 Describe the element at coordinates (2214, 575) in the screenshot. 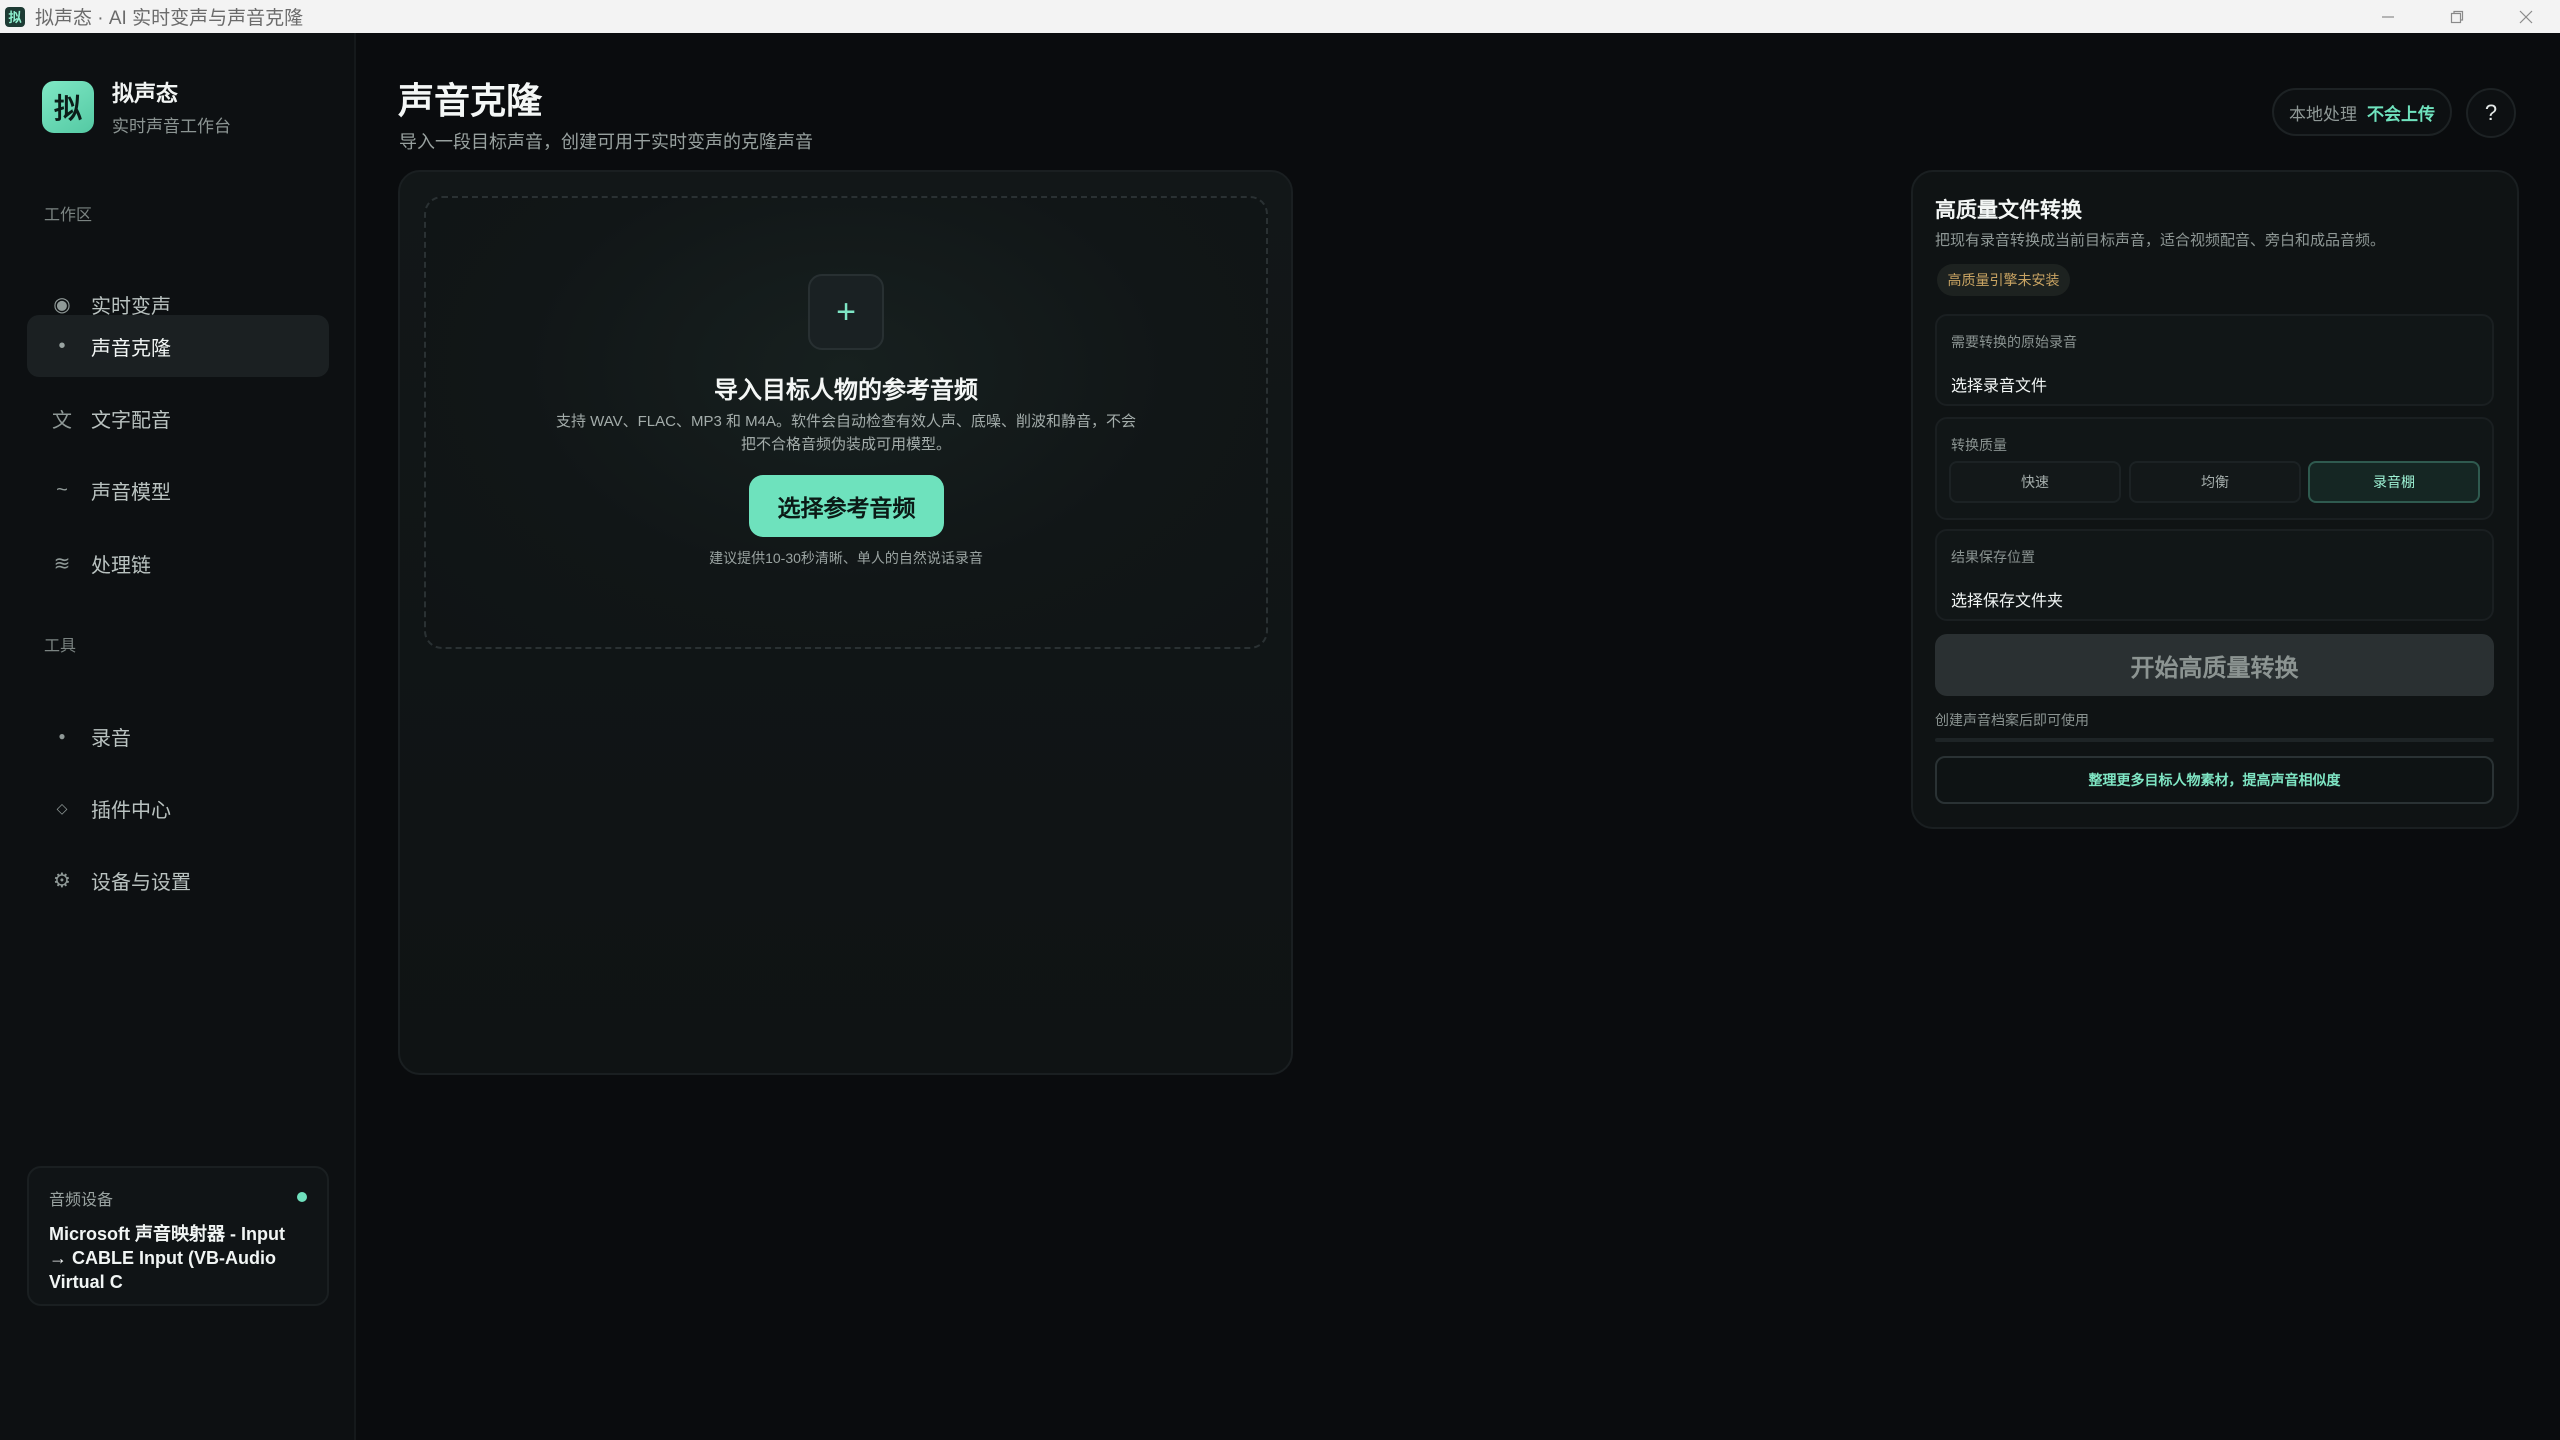

I see `save-location-field: 结果保存位置 选择保存文件夹` at that location.